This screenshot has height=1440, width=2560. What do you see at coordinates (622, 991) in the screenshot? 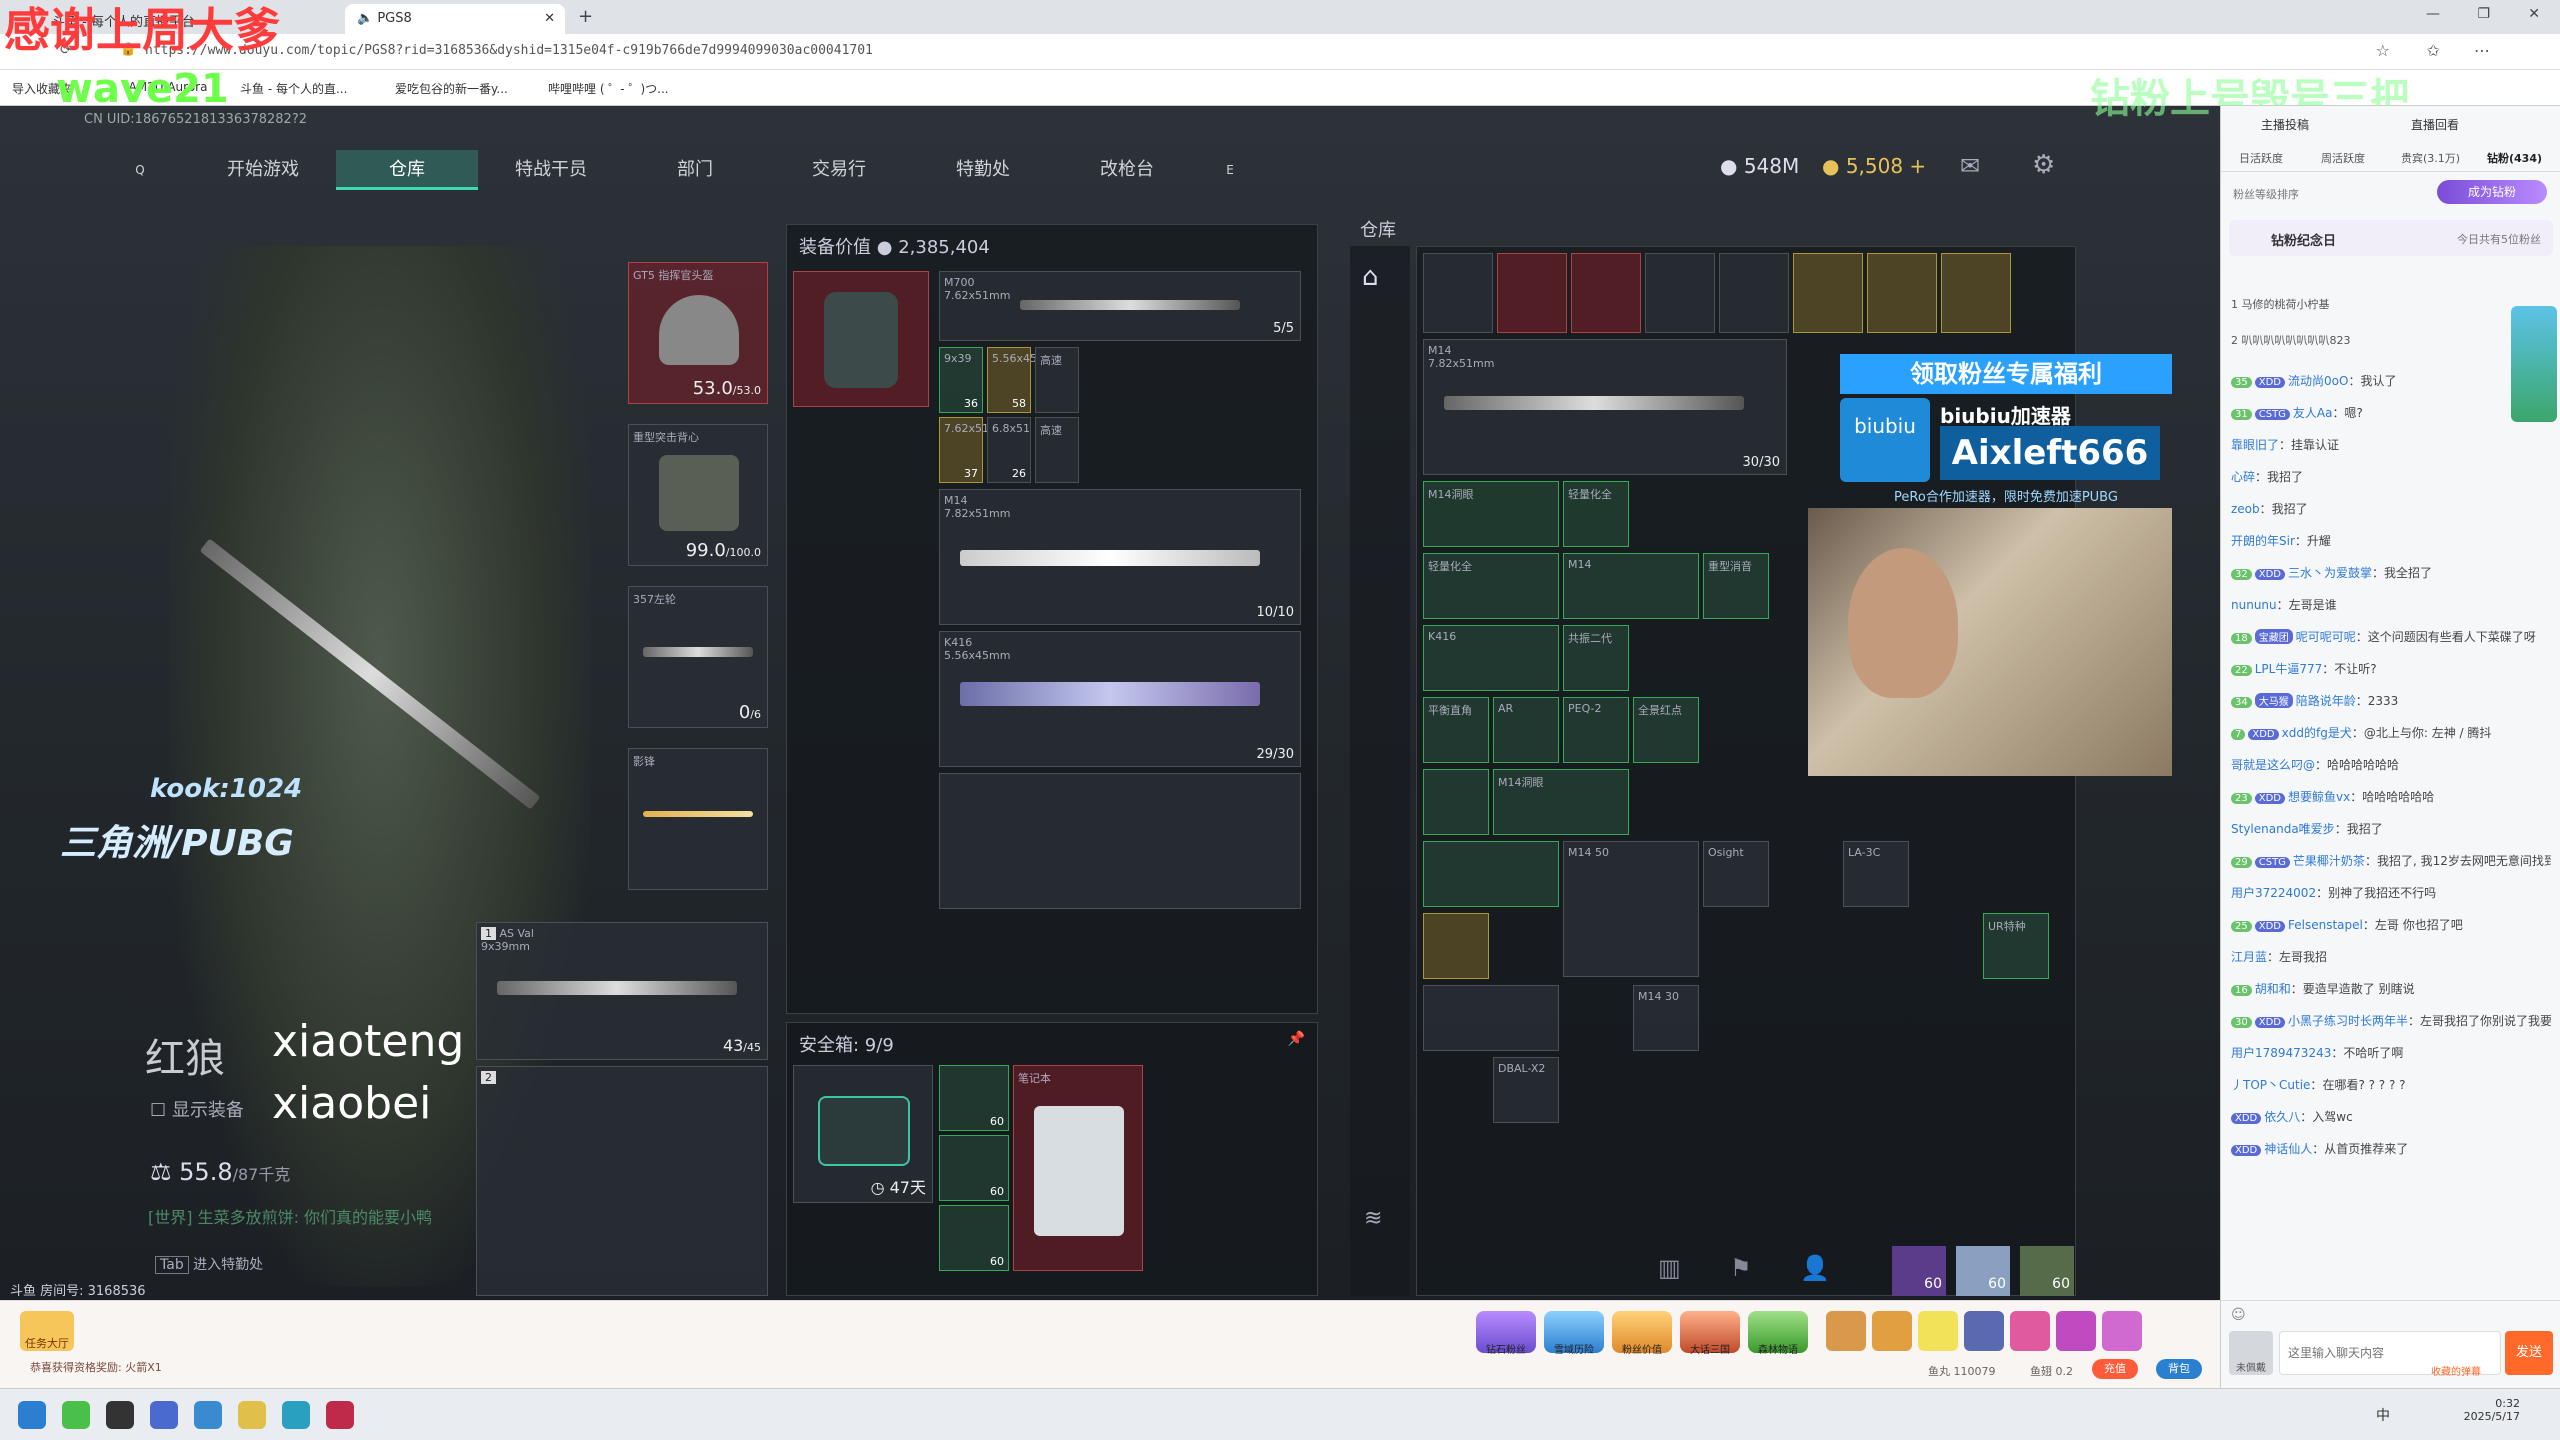
I see `primary-weapon-slot: 1 AS Val 9x39mm 43/45` at bounding box center [622, 991].